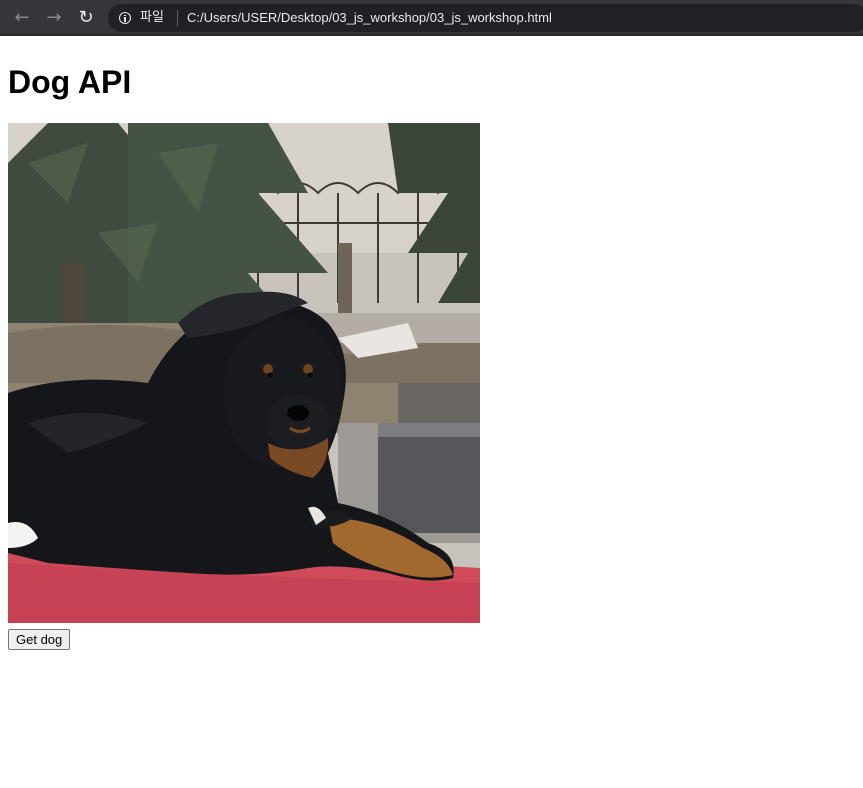  I want to click on forward-arrow-icon: →, so click(54, 18).